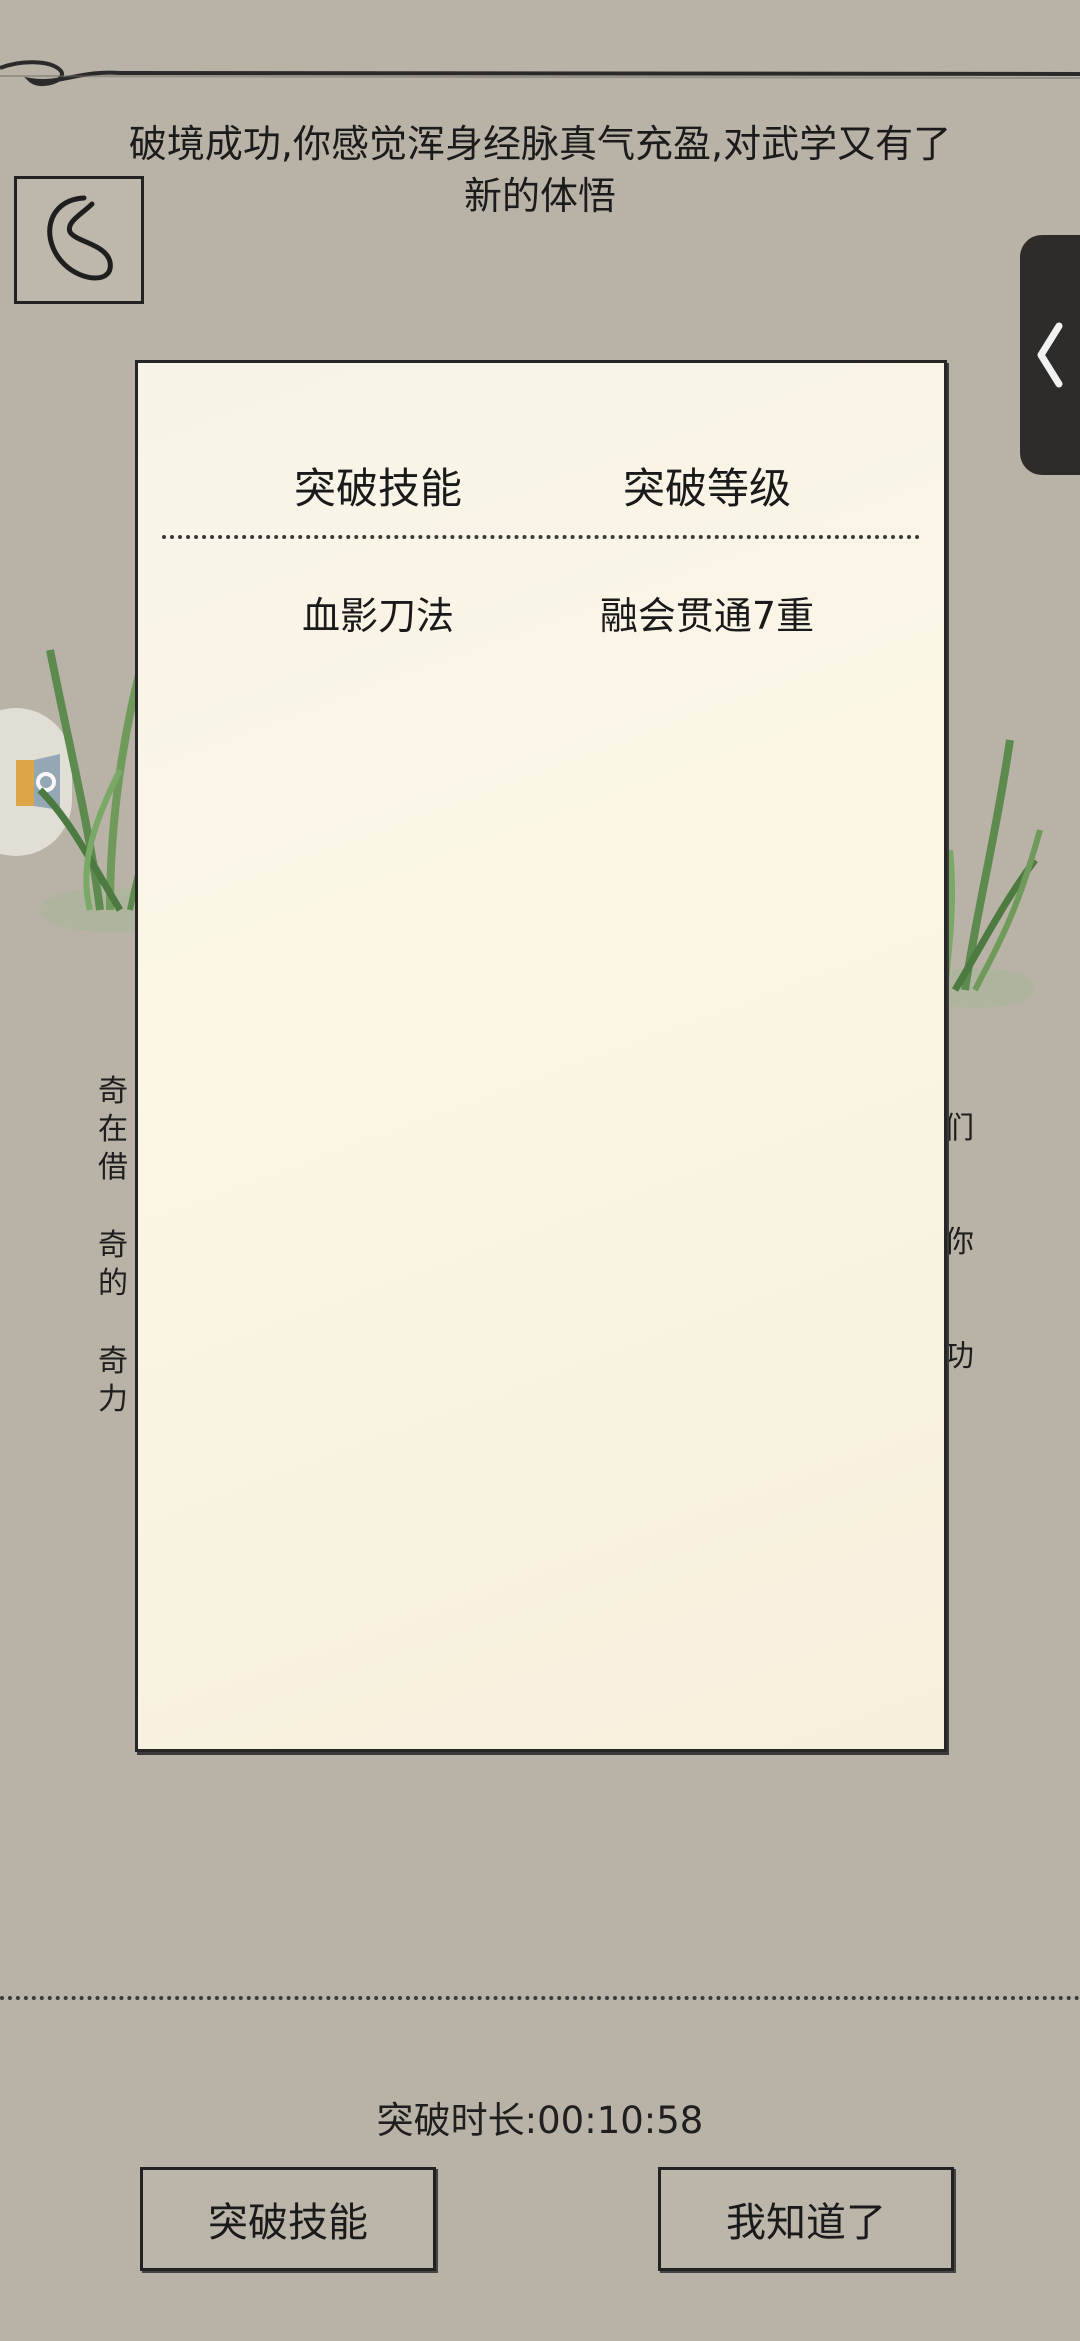 The width and height of the screenshot is (1080, 2341). I want to click on acknowledge-button: 我知道了, so click(806, 2219).